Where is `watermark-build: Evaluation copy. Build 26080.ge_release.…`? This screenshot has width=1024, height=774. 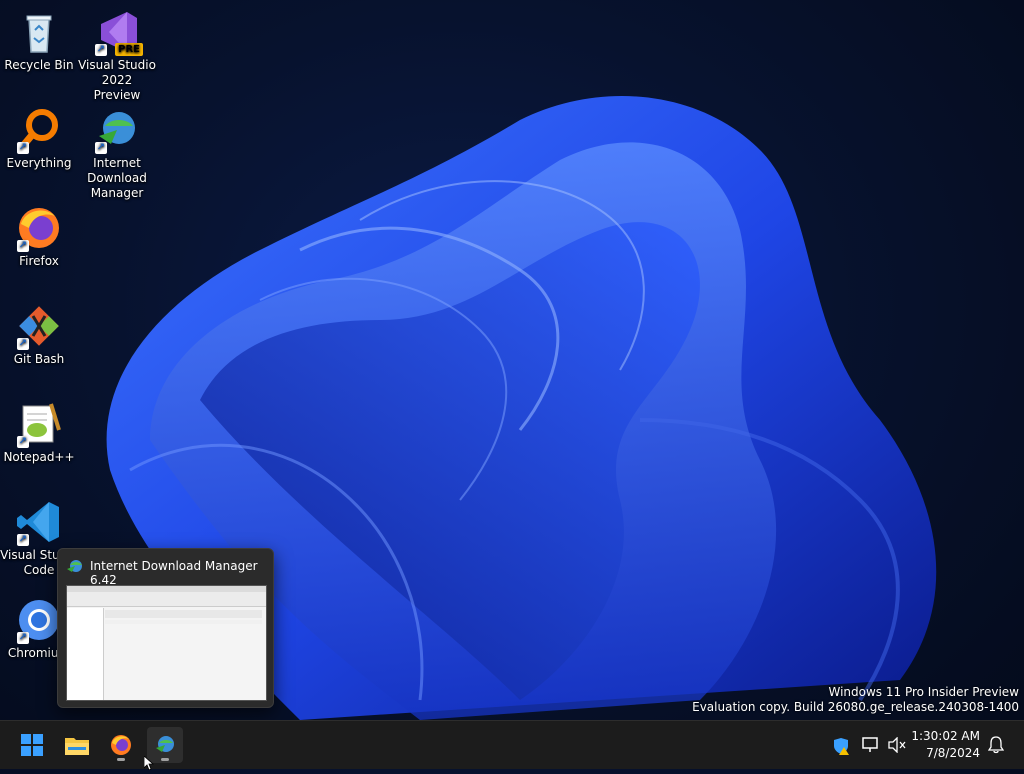 watermark-build: Evaluation copy. Build 26080.ge_release.… is located at coordinates (855, 707).